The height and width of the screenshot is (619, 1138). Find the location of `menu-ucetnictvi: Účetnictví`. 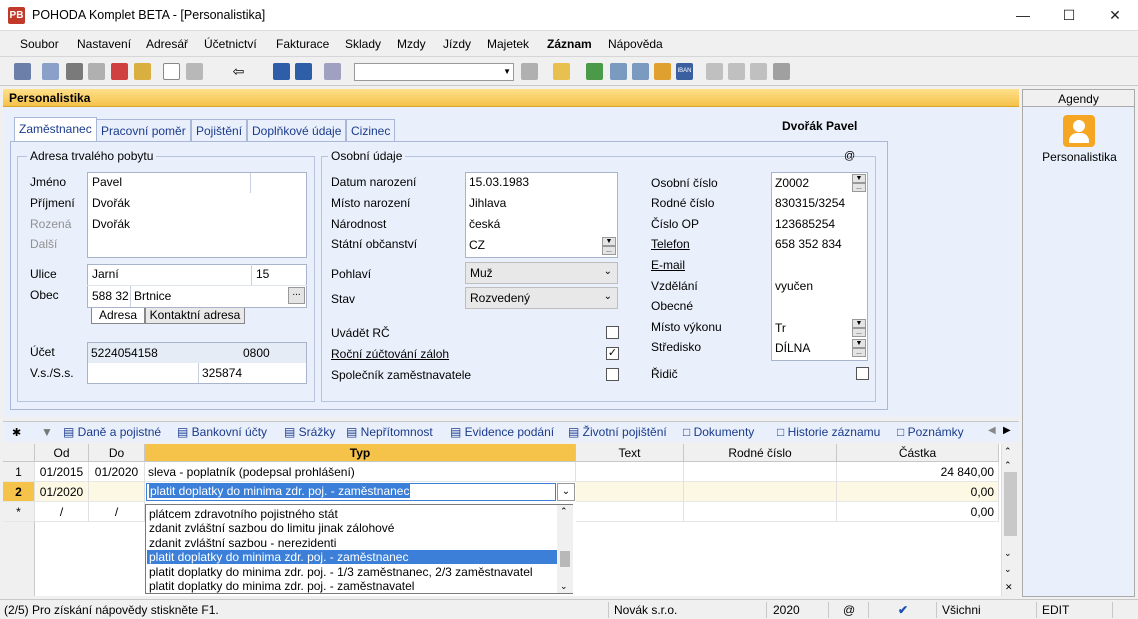

menu-ucetnictvi: Účetnictví is located at coordinates (230, 44).